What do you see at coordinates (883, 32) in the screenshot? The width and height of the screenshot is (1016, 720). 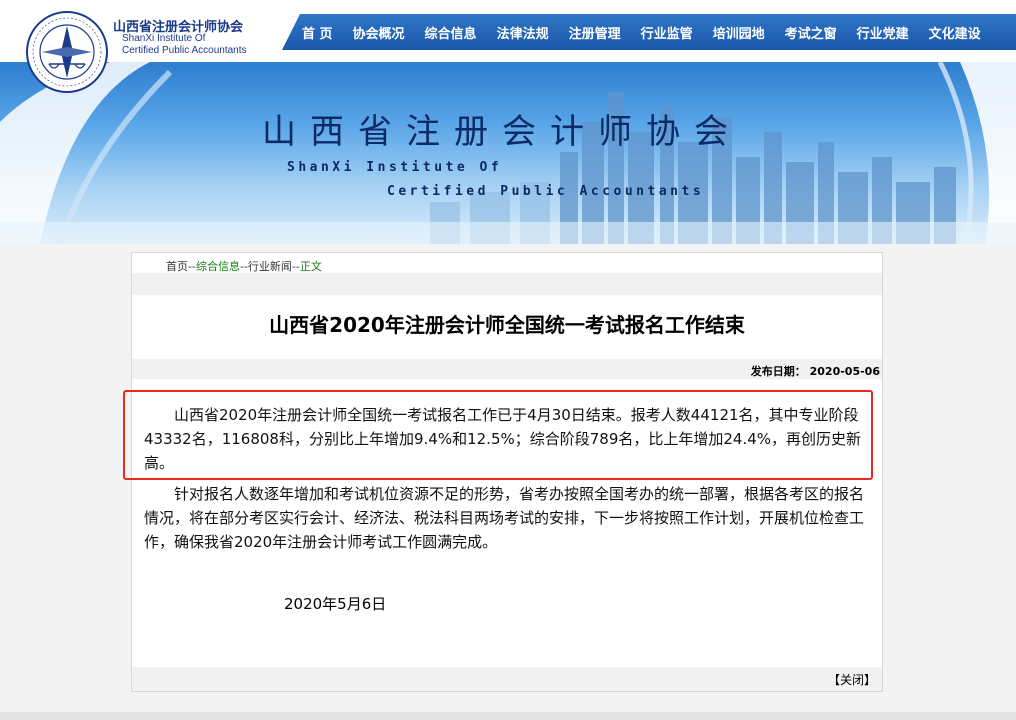 I see `nav-party: 行业党建` at bounding box center [883, 32].